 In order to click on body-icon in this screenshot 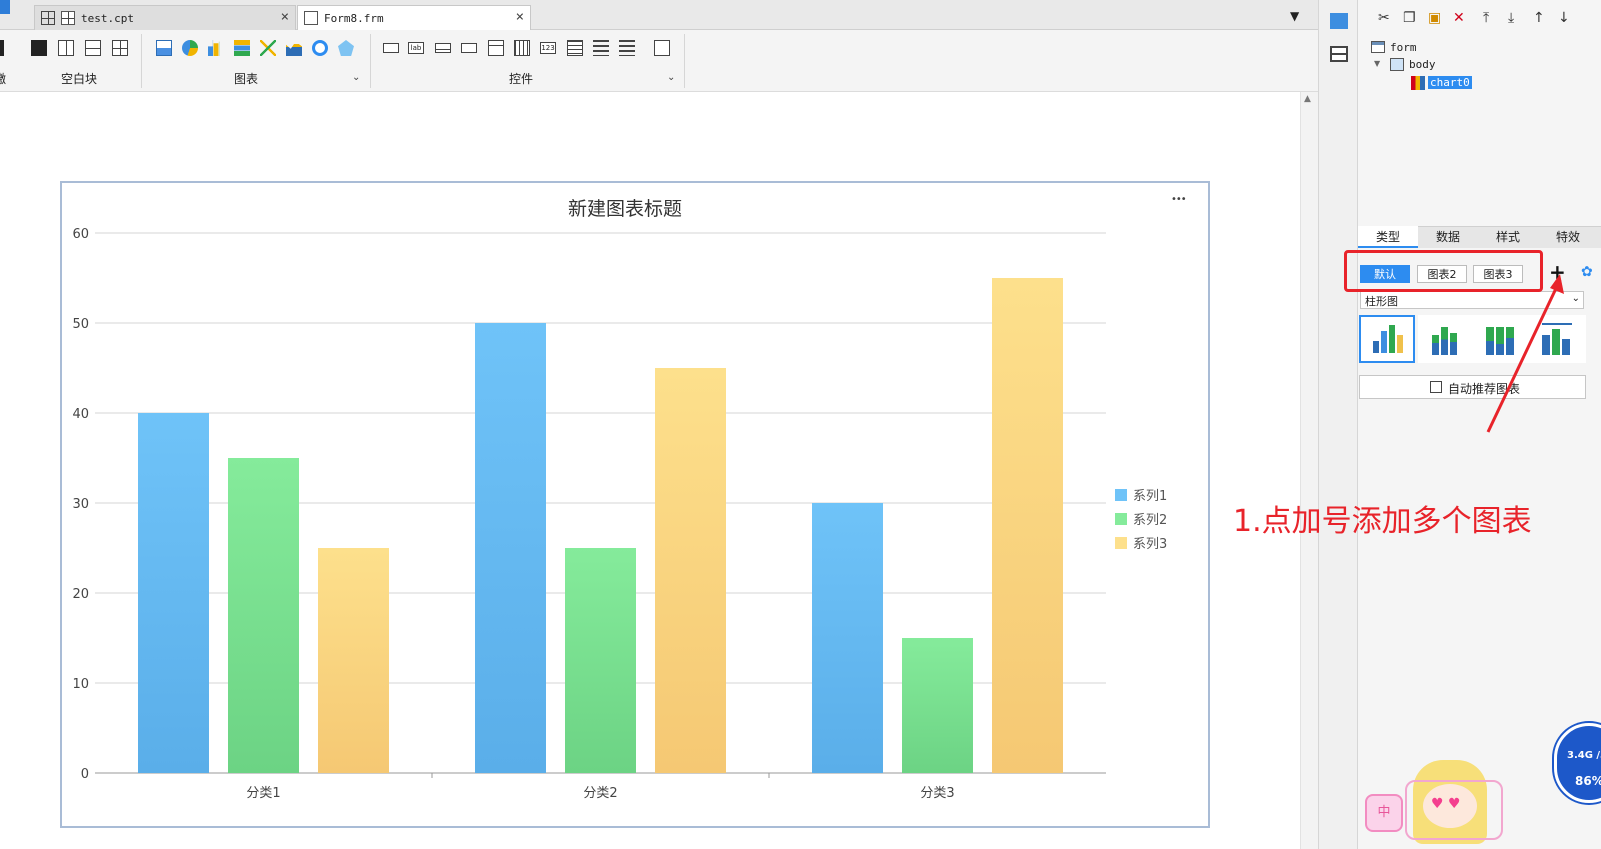, I will do `click(1397, 64)`.